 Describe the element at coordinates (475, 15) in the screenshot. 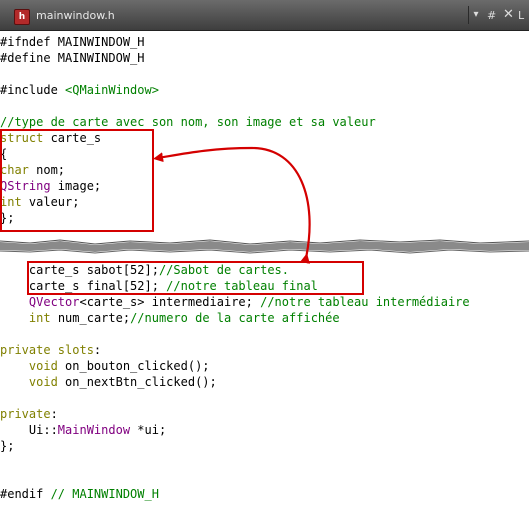

I see `tab-dropdown-icon: ▾` at that location.